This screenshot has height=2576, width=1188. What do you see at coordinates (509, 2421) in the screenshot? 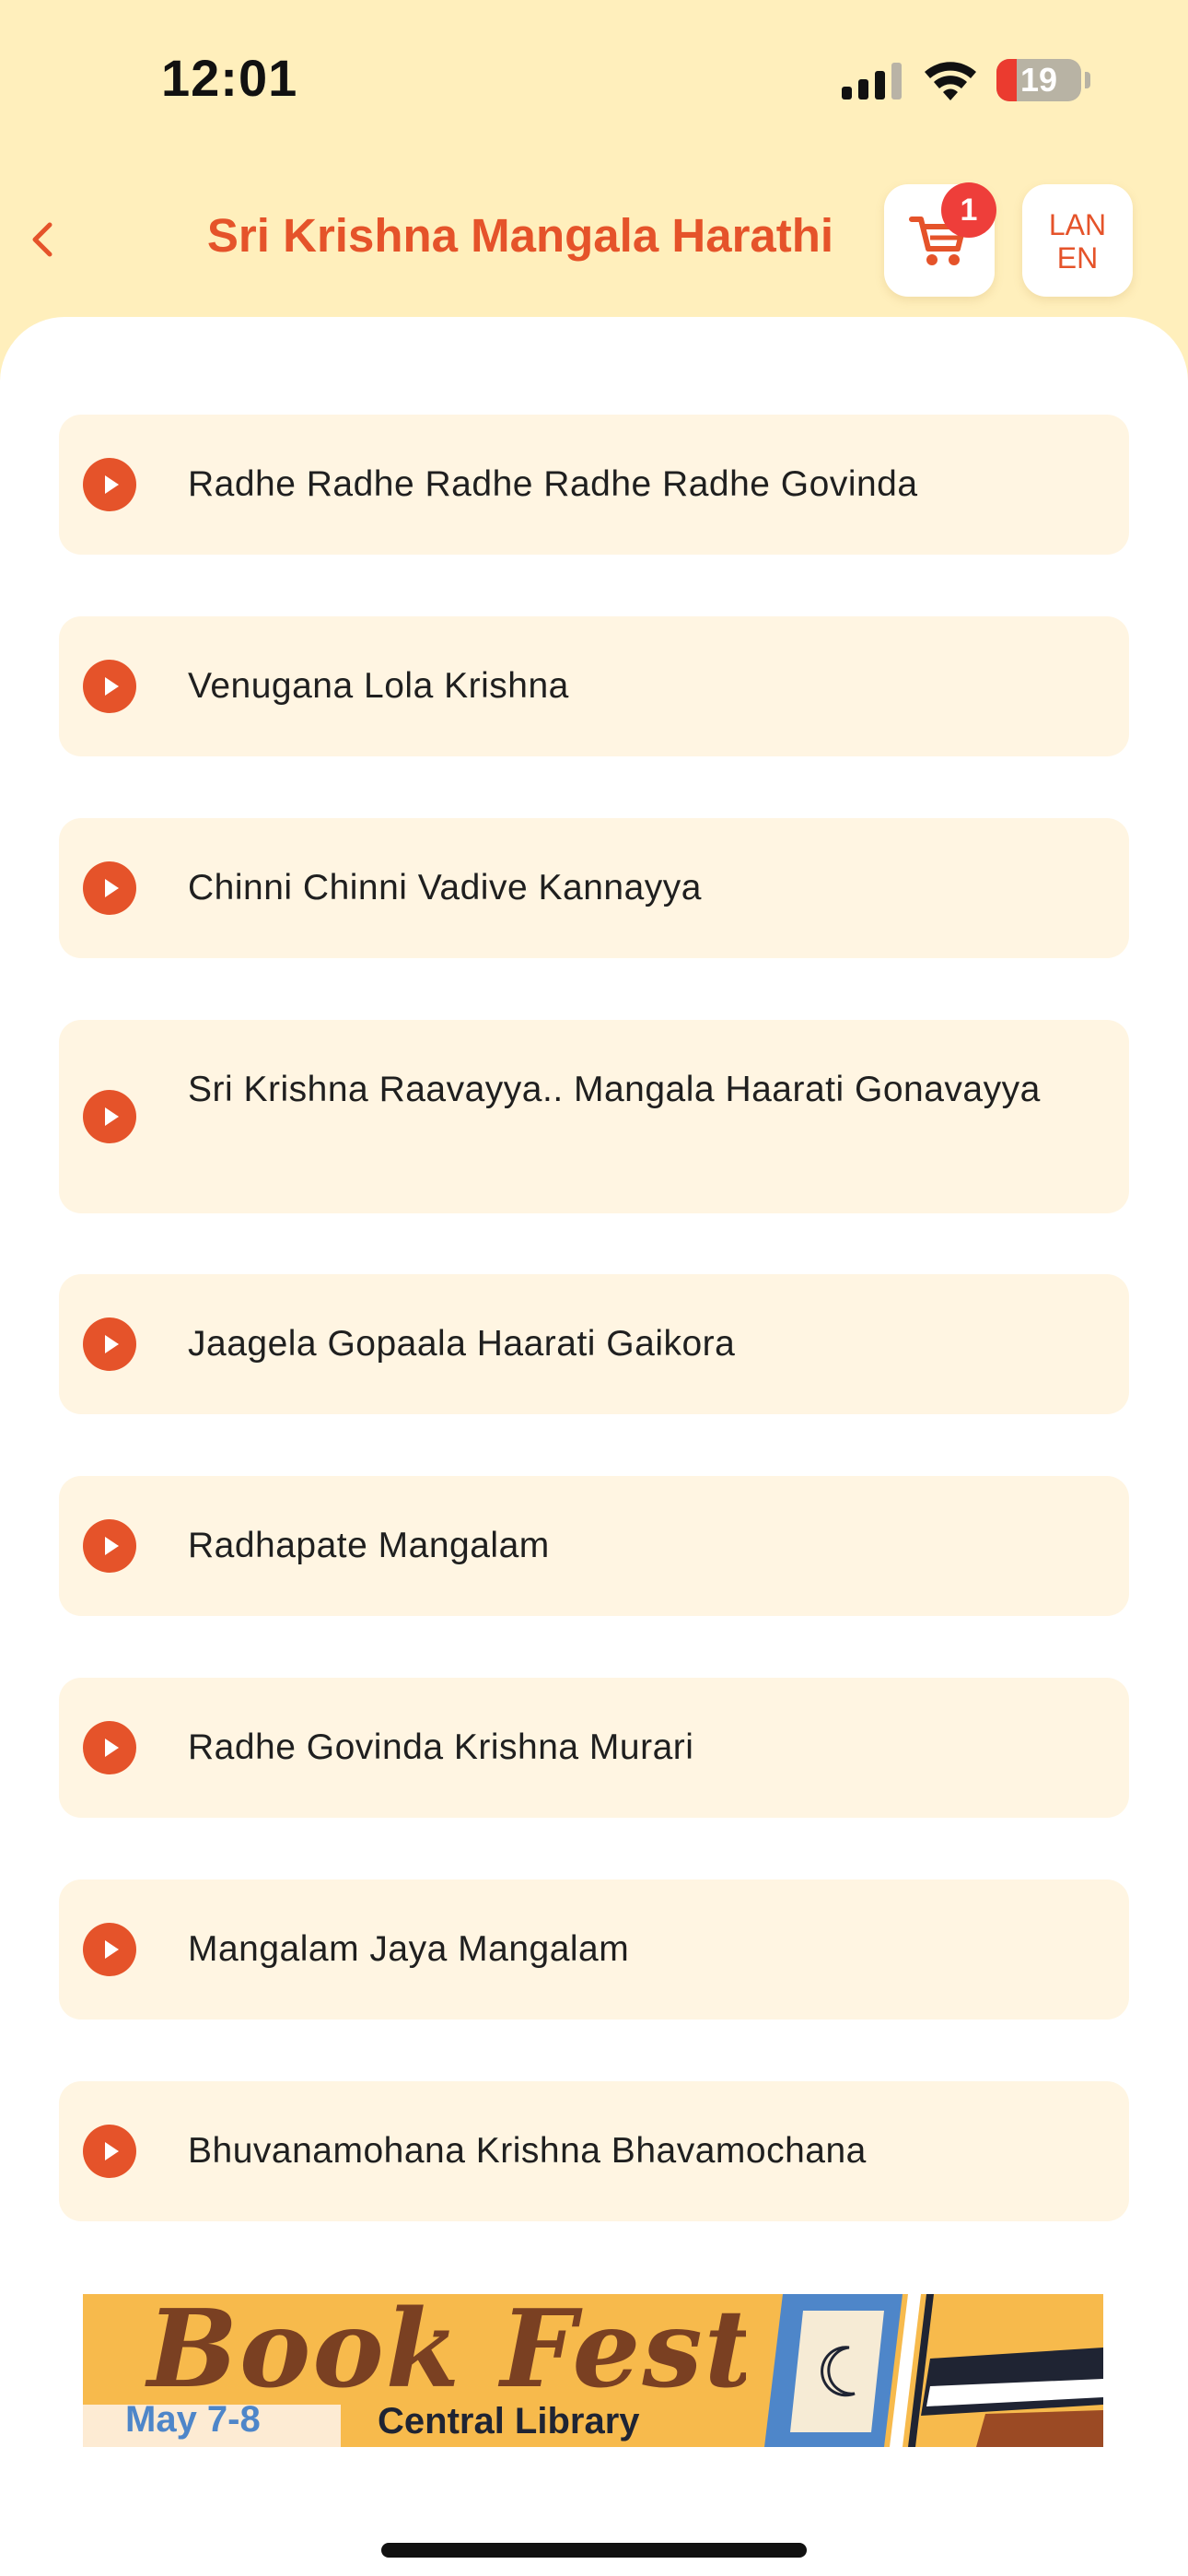
I see `banner-place: Central Library` at bounding box center [509, 2421].